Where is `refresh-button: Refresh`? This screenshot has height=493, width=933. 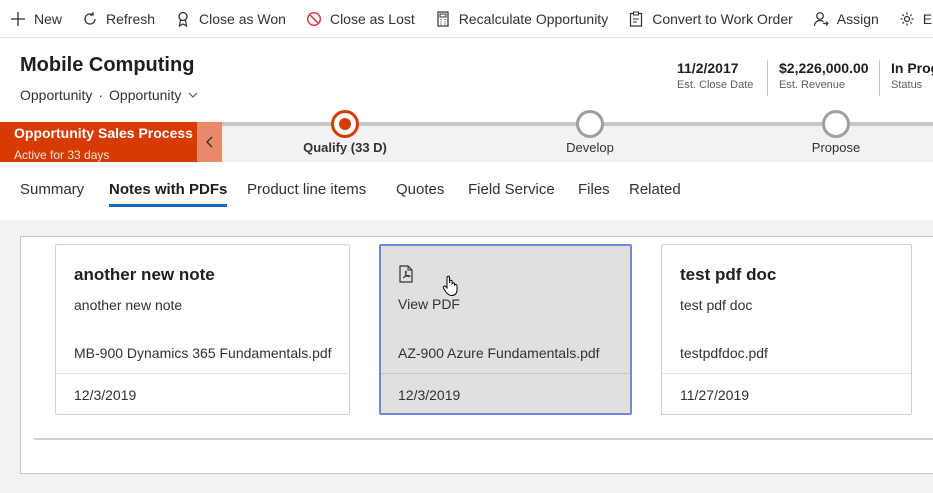 refresh-button: Refresh is located at coordinates (118, 18).